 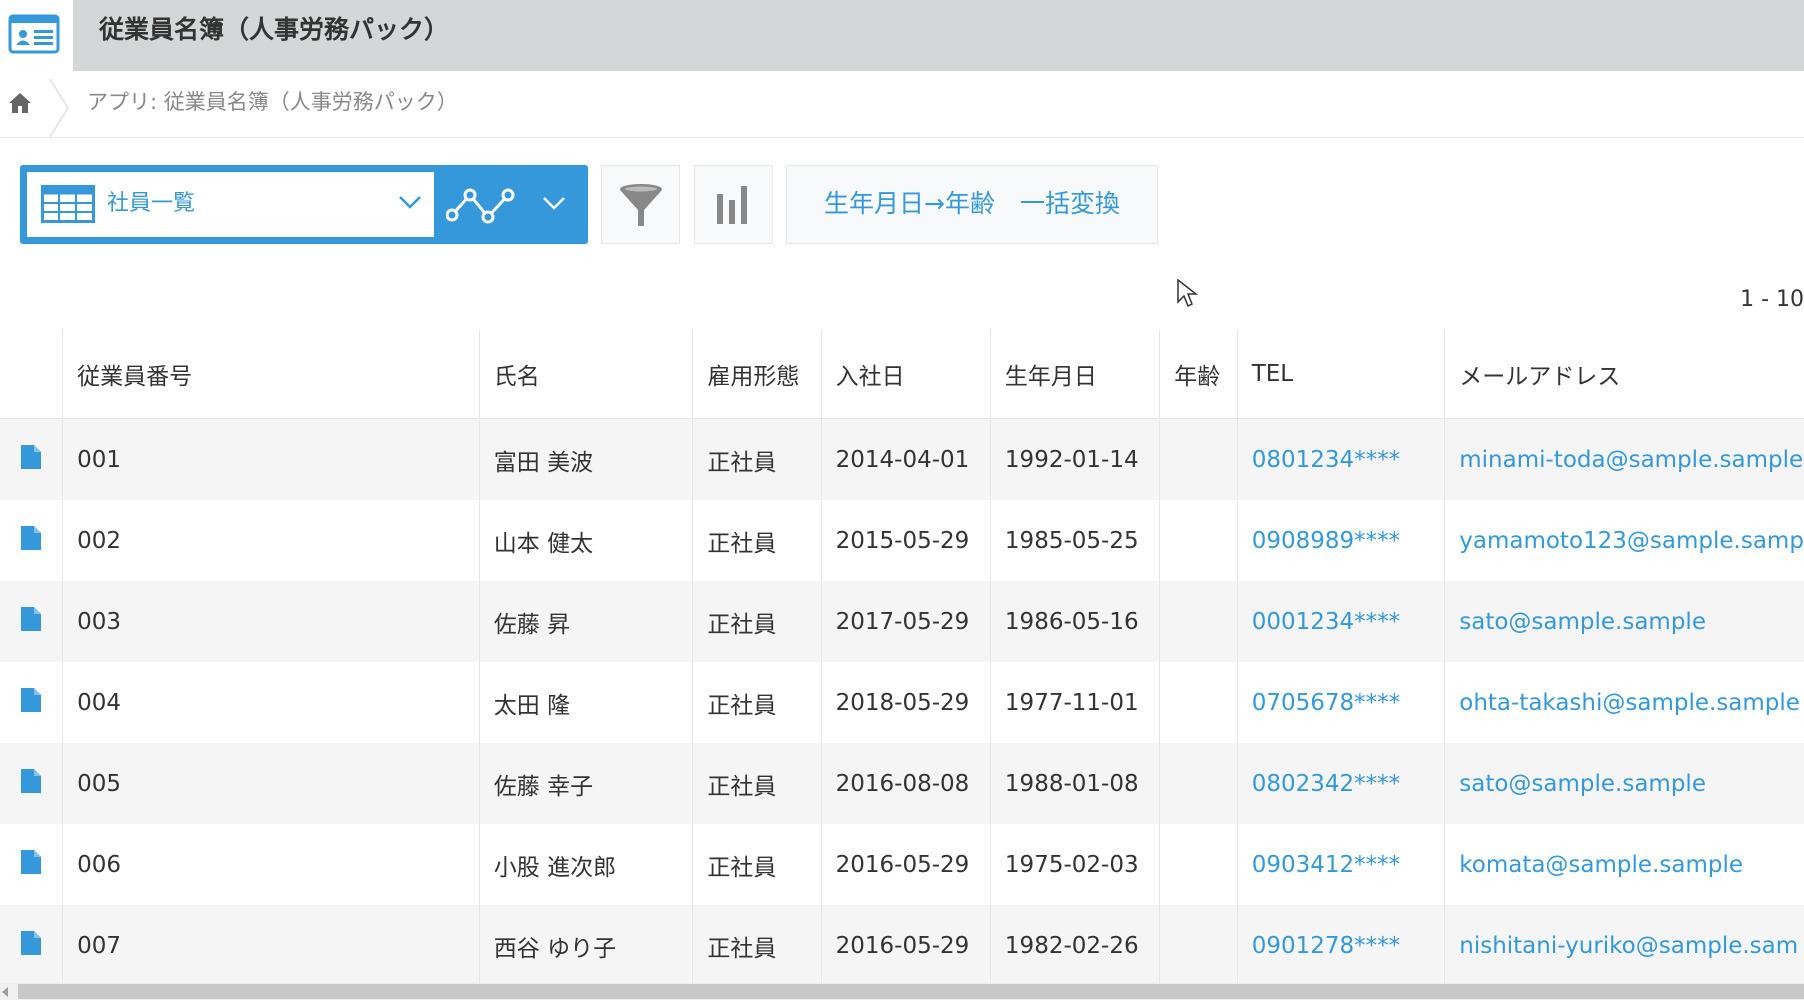 What do you see at coordinates (1624, 459) in the screenshot?
I see `cell-email: minami-toda@sample.sample` at bounding box center [1624, 459].